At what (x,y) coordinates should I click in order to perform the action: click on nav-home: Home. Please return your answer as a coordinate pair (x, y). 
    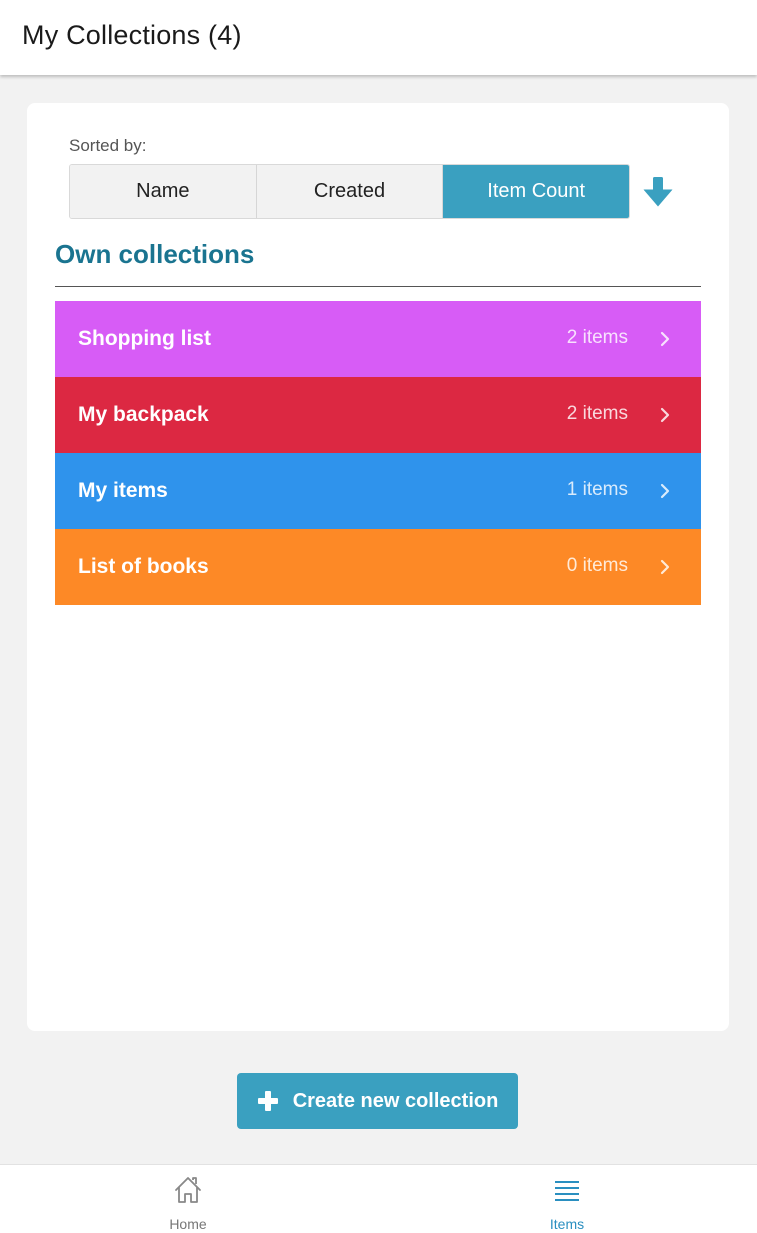
    Looking at the image, I should click on (188, 1199).